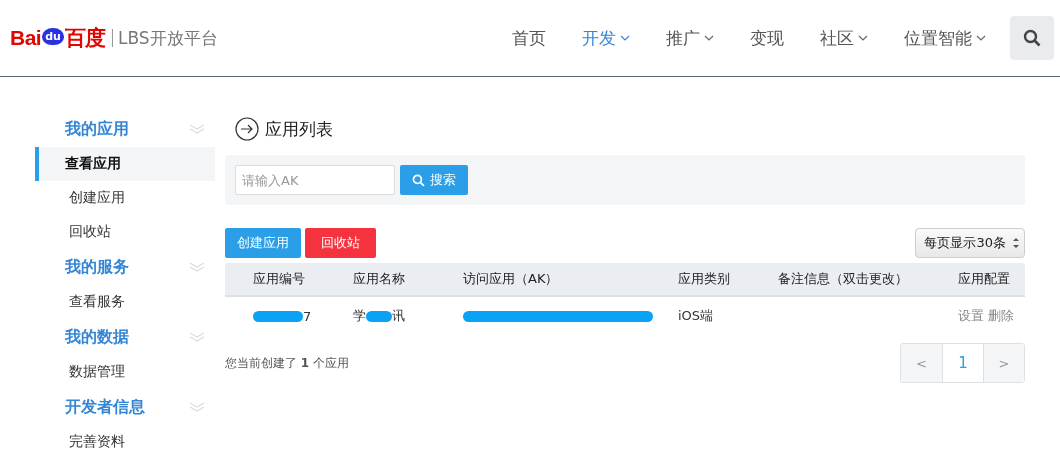  I want to click on ak-input-field: 请输入AK, so click(315, 180).